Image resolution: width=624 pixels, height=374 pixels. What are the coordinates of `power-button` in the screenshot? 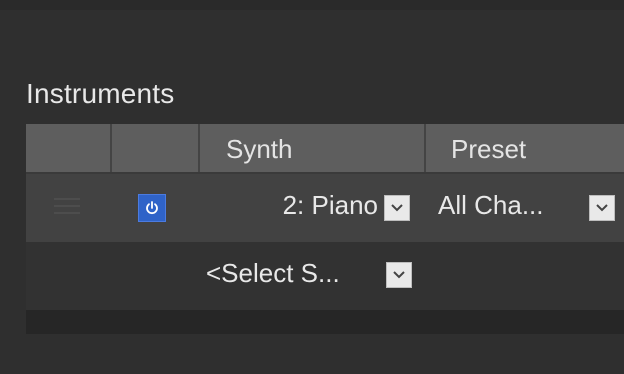 It's located at (152, 208).